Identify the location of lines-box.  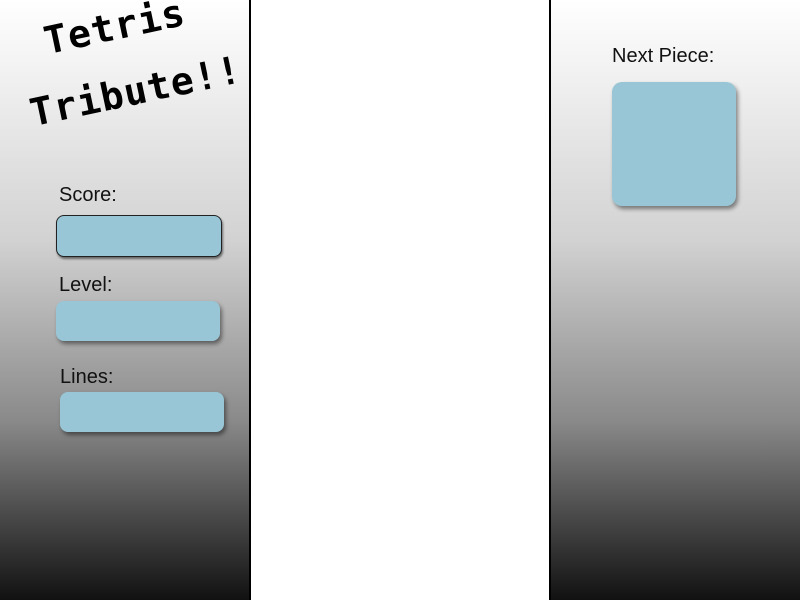
(142, 412).